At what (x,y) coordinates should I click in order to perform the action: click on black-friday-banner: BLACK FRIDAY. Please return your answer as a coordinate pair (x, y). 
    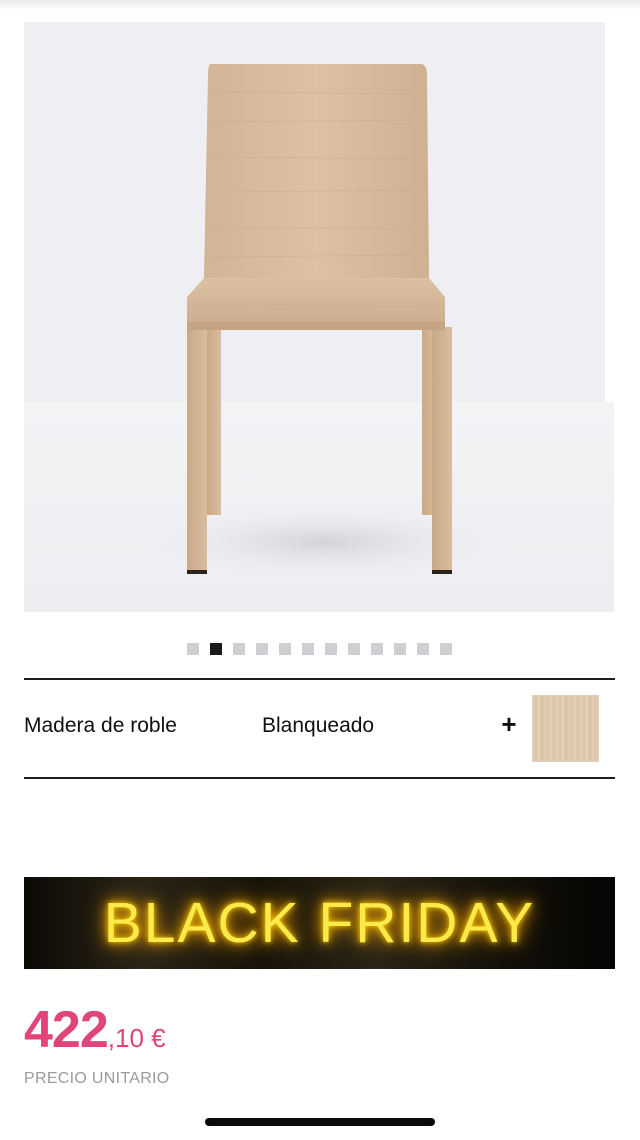
    Looking at the image, I should click on (319, 923).